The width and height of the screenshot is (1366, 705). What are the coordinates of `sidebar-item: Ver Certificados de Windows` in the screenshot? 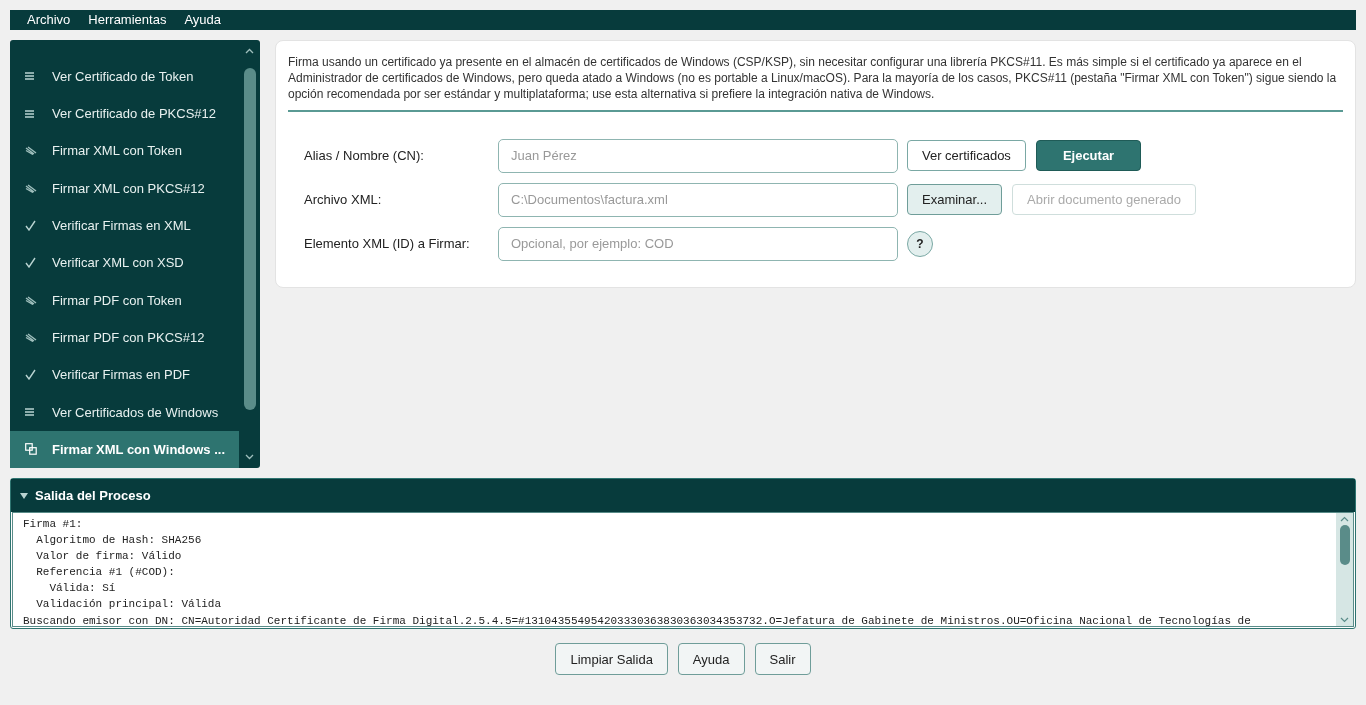 It's located at (124, 412).